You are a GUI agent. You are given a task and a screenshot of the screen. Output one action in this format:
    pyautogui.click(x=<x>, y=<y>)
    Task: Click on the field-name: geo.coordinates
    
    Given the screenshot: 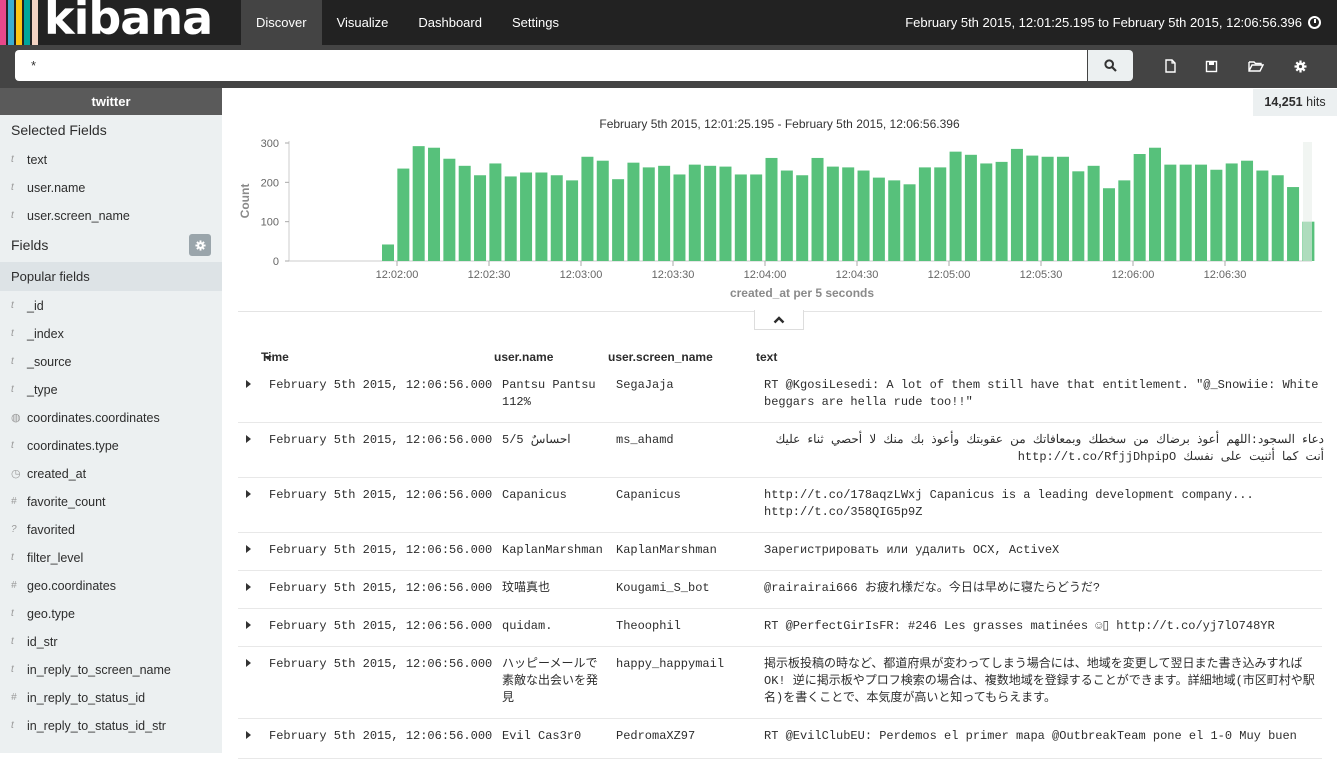 What is the action you would take?
    pyautogui.click(x=71, y=586)
    